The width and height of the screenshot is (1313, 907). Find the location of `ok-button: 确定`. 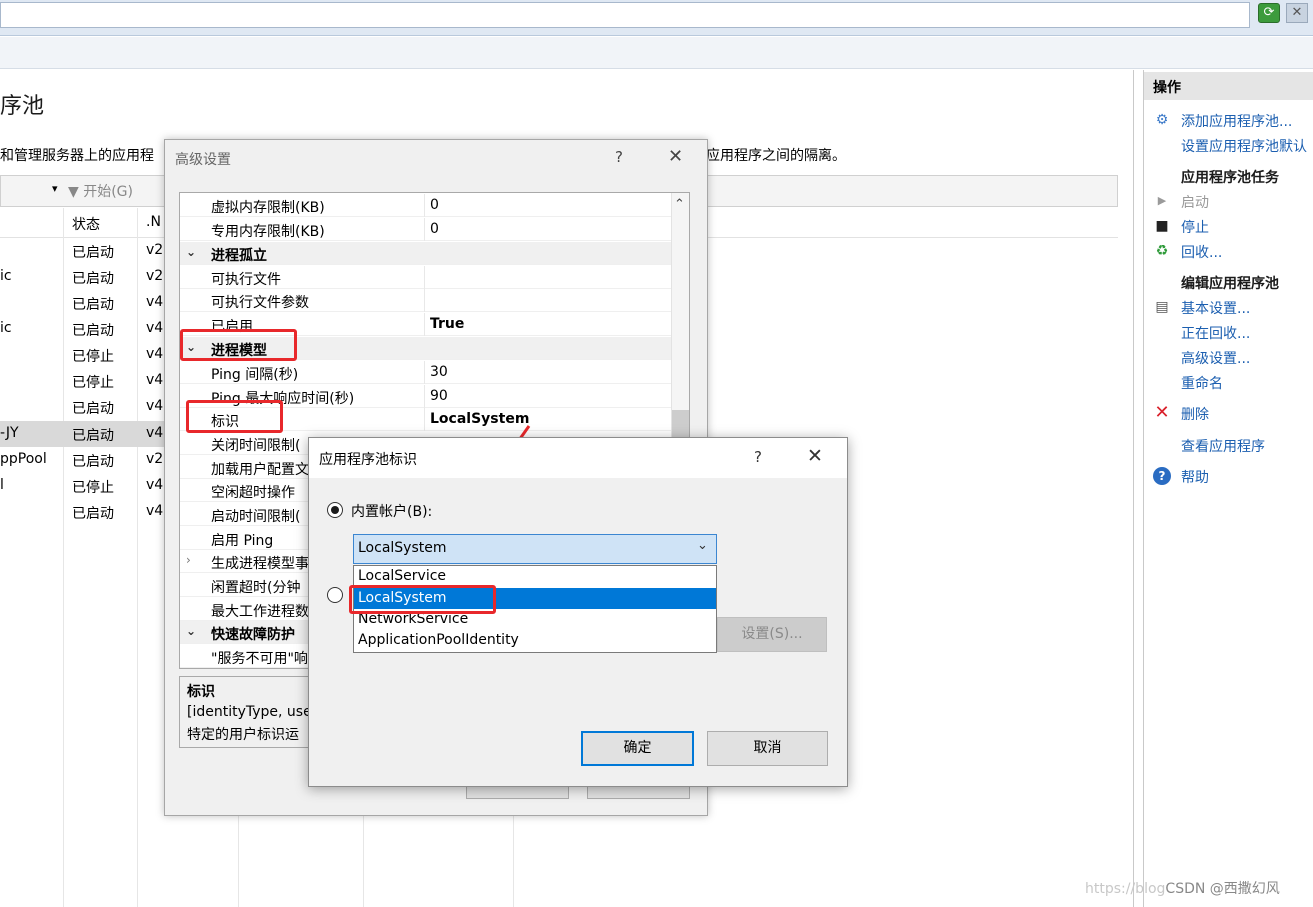

ok-button: 确定 is located at coordinates (637, 748).